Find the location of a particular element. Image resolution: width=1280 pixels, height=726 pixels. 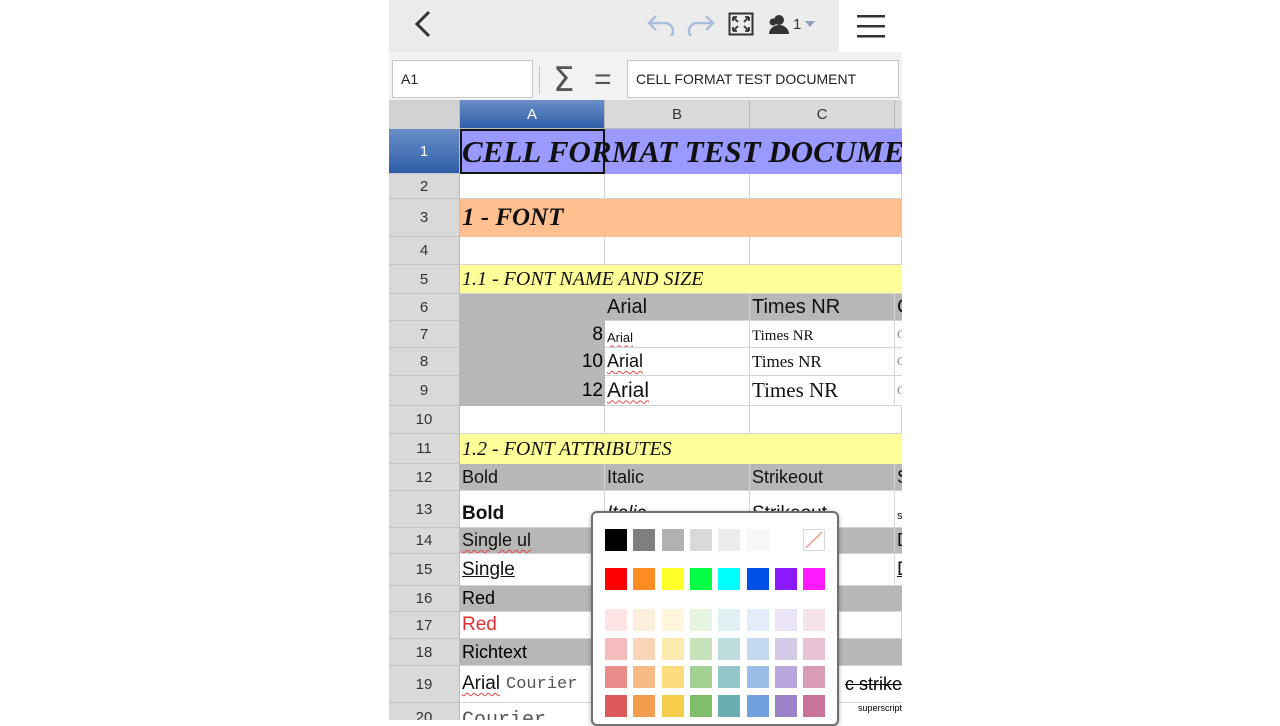

cell-c12: Strikeout is located at coordinates (822, 477).